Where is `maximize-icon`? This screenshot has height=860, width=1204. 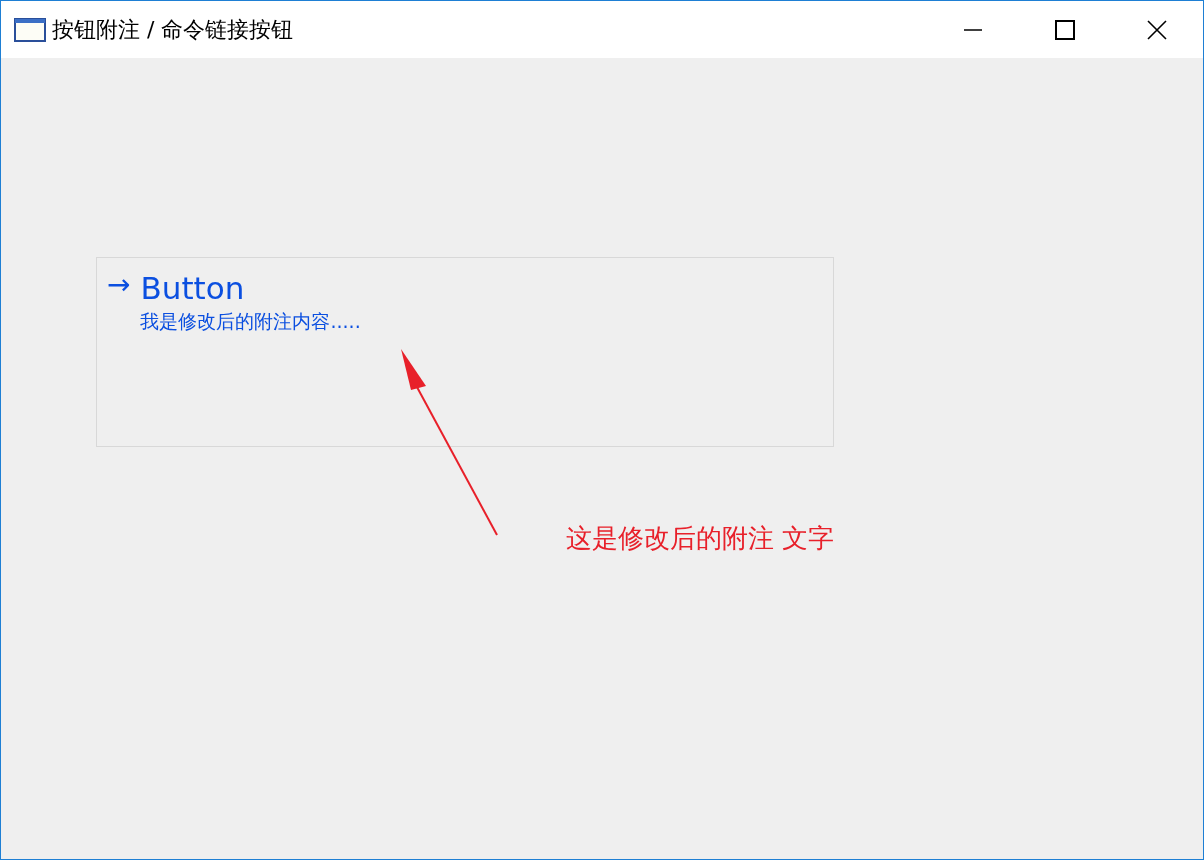
maximize-icon is located at coordinates (1065, 29).